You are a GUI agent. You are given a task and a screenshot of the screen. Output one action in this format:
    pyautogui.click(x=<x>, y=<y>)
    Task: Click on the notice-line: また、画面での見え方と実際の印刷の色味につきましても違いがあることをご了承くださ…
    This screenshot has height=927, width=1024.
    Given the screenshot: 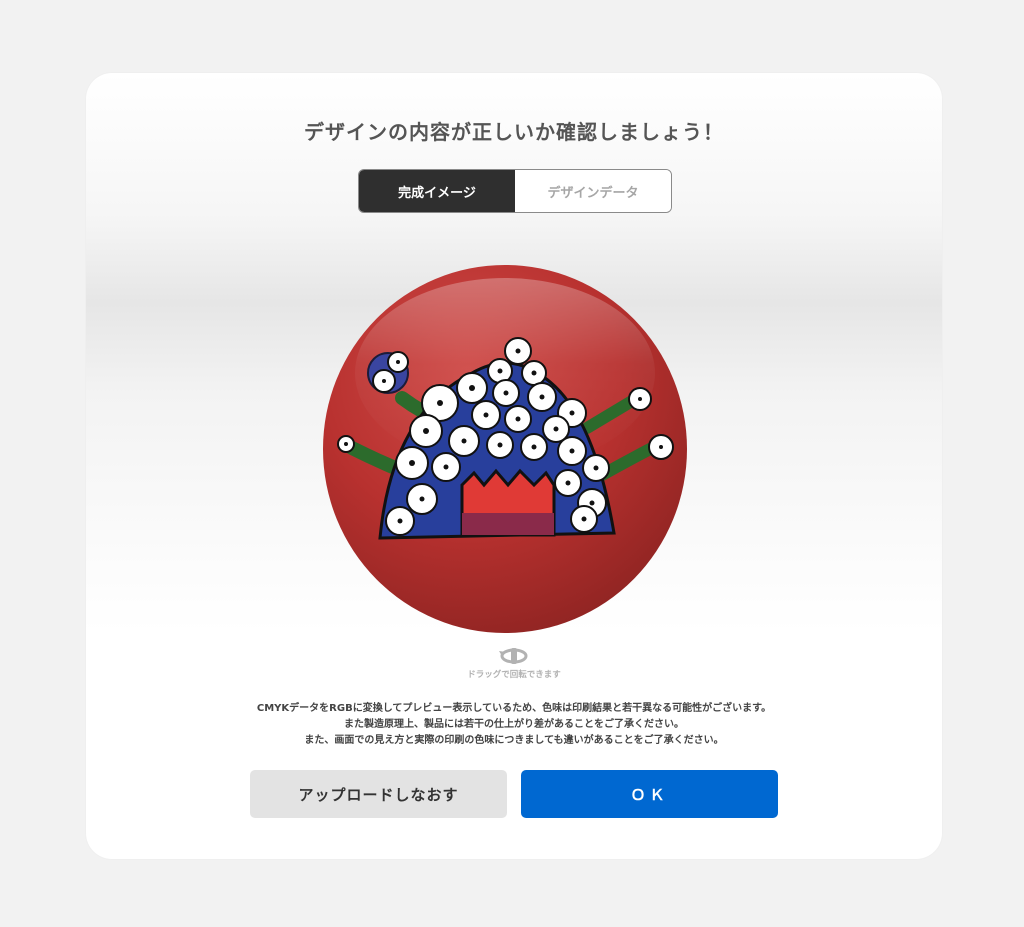 What is the action you would take?
    pyautogui.click(x=514, y=740)
    